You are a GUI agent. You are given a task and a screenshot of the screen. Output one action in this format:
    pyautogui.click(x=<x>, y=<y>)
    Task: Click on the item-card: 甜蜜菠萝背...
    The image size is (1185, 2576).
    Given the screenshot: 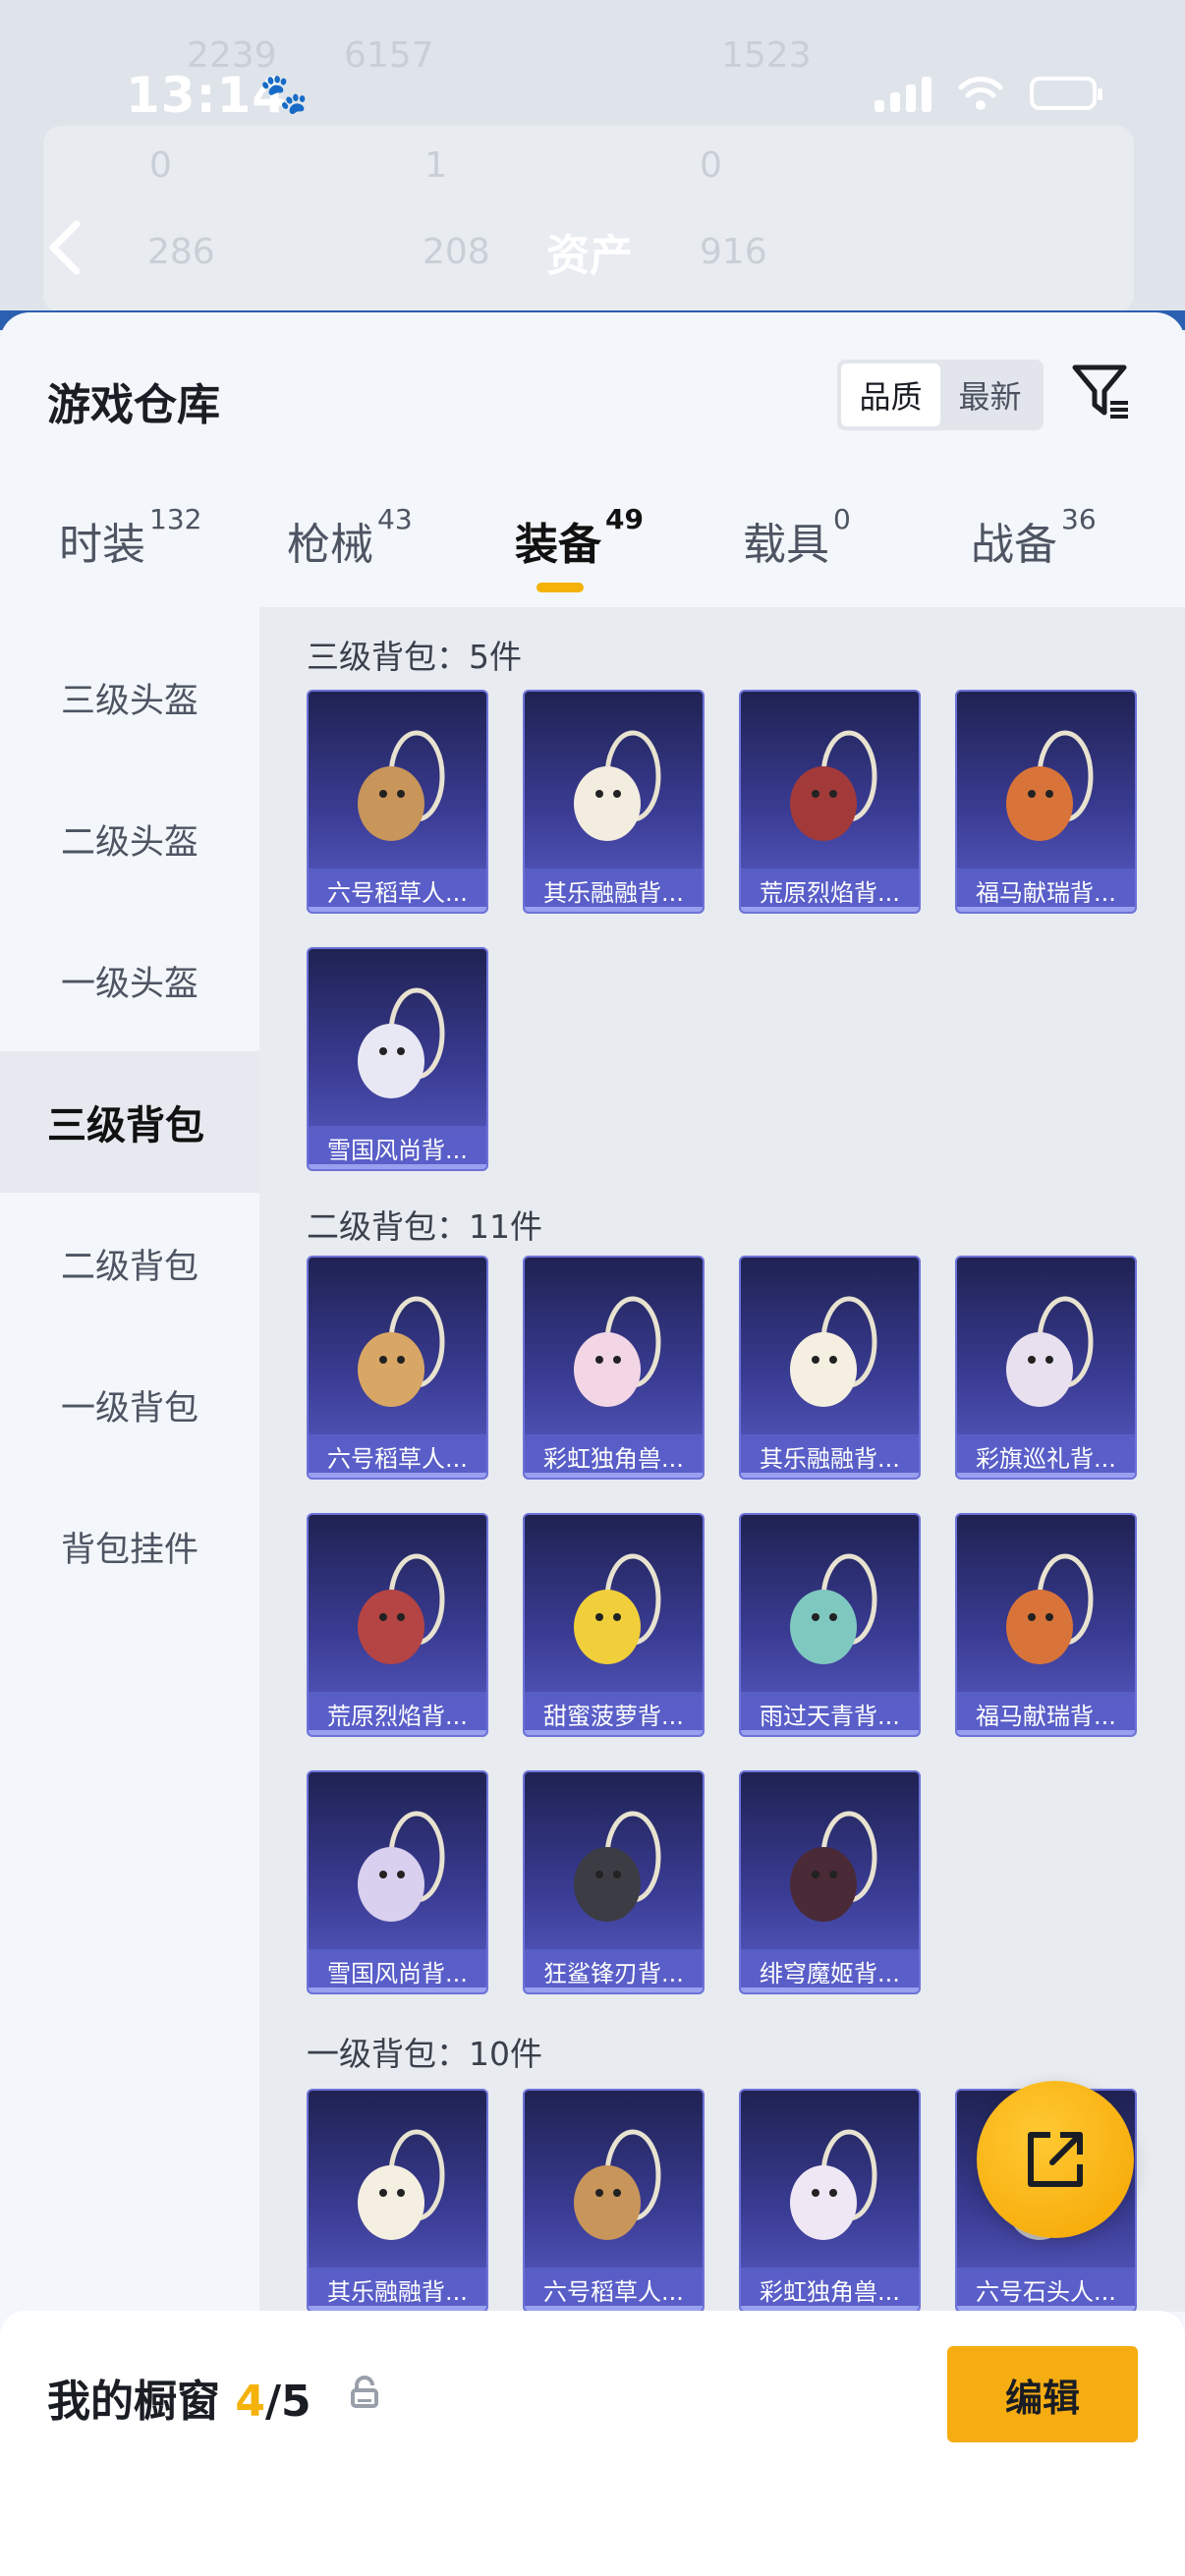 What is the action you would take?
    pyautogui.click(x=614, y=1625)
    